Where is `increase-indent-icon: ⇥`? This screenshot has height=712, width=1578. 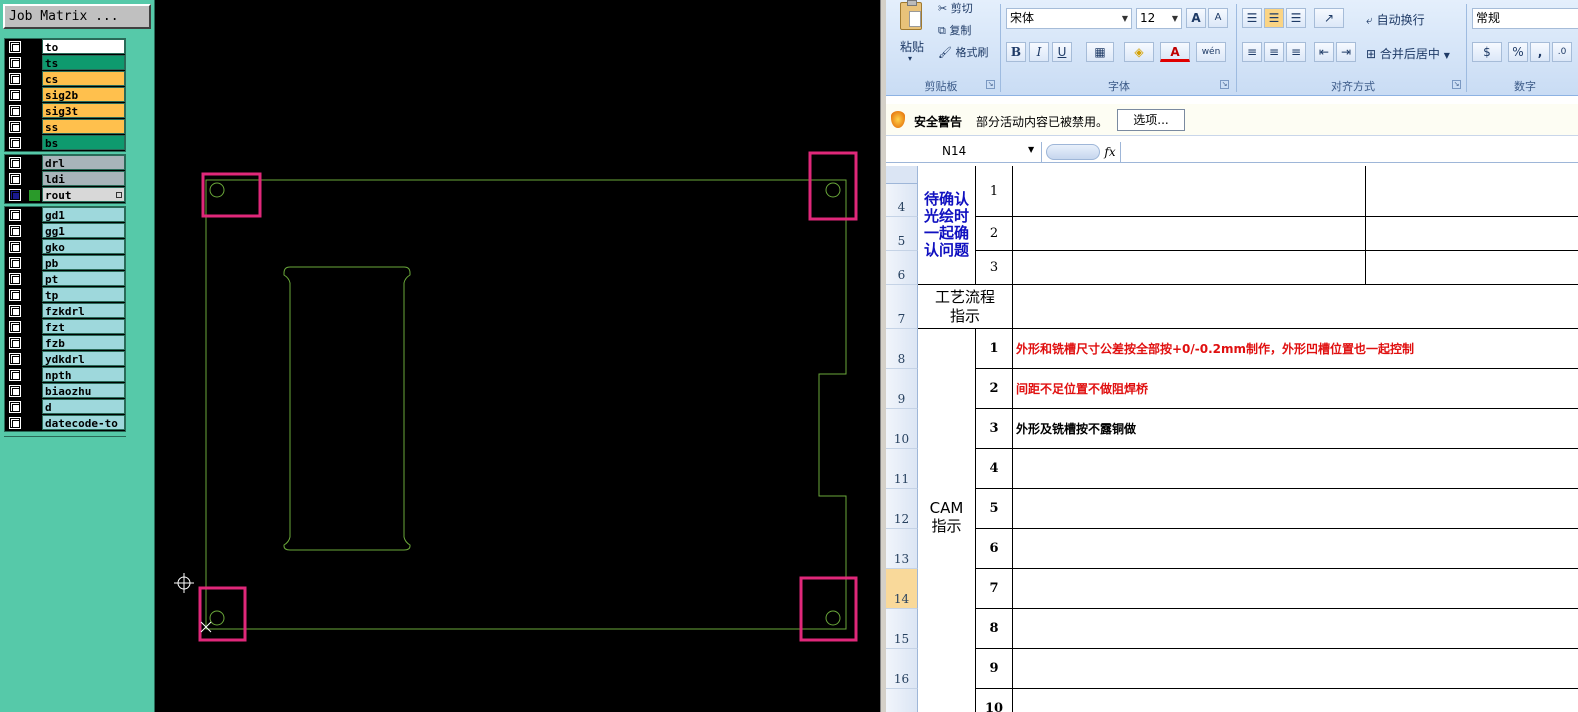
increase-indent-icon: ⇥ is located at coordinates (1346, 52).